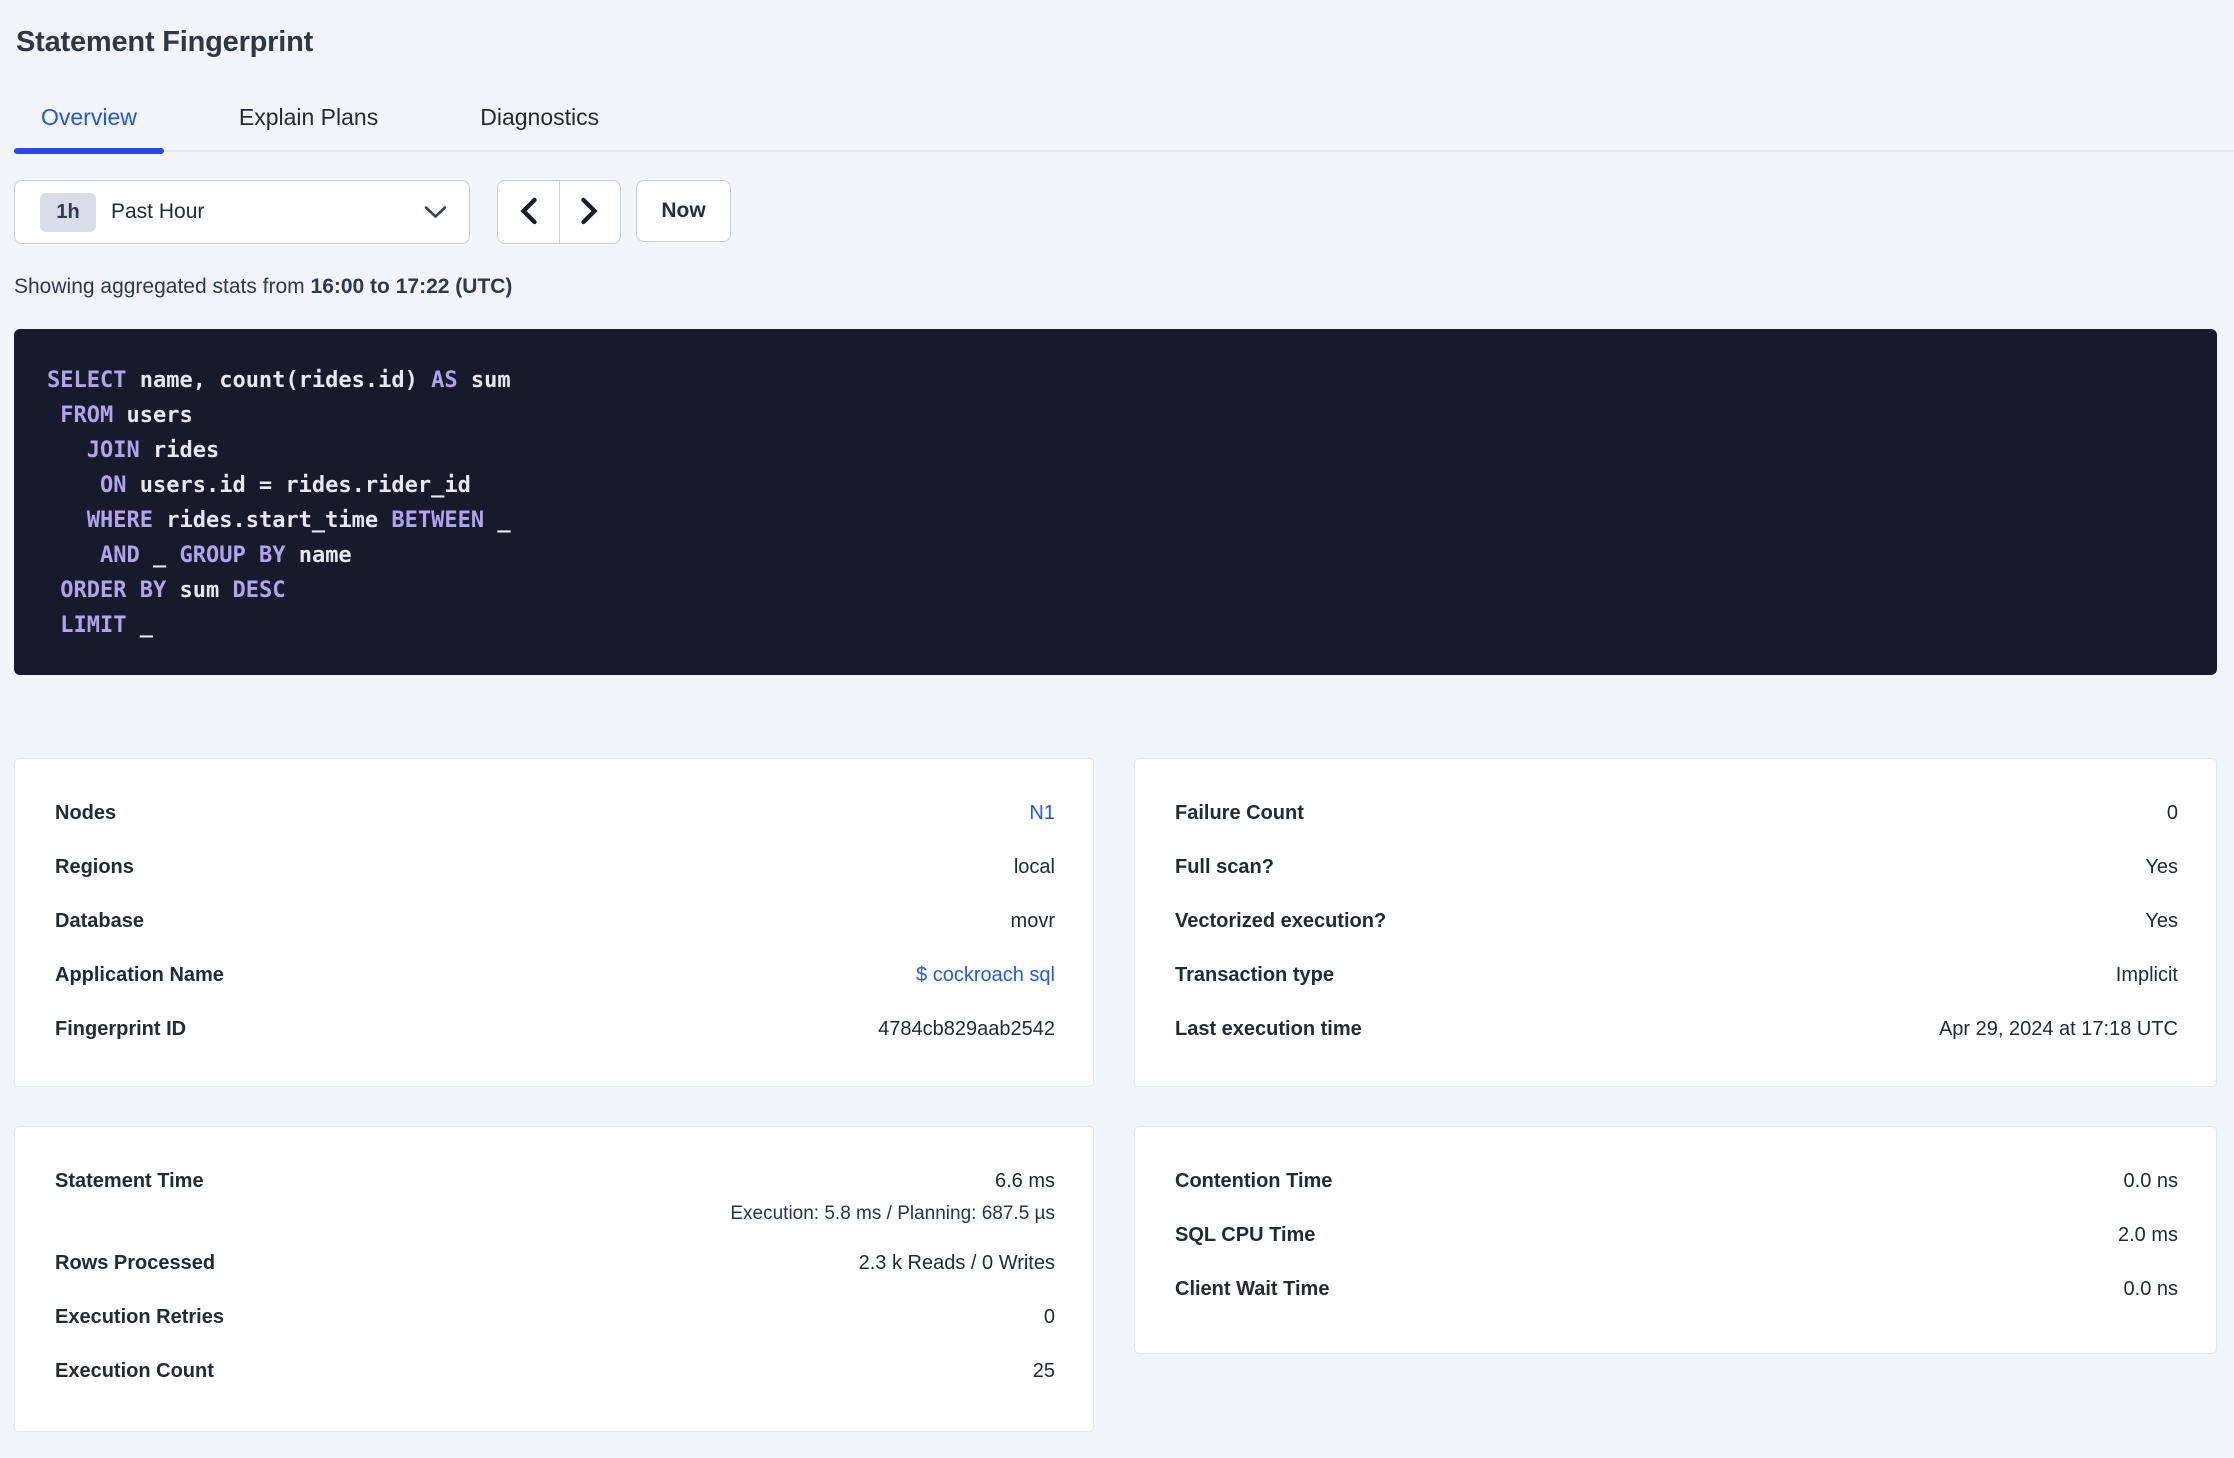 The width and height of the screenshot is (2234, 1458). What do you see at coordinates (99, 920) in the screenshot?
I see `stat-label: Database` at bounding box center [99, 920].